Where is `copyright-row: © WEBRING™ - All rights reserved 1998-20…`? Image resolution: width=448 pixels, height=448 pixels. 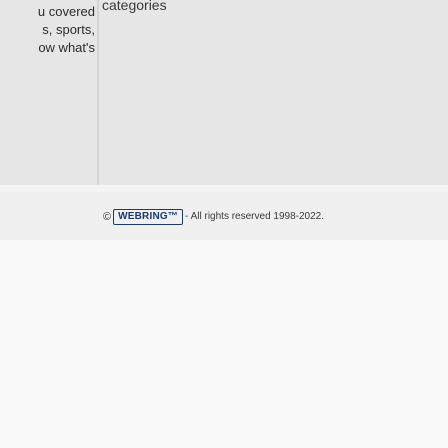
copyright-row: © WEBRING™ - All rights reserved 1998-20… is located at coordinates (213, 217).